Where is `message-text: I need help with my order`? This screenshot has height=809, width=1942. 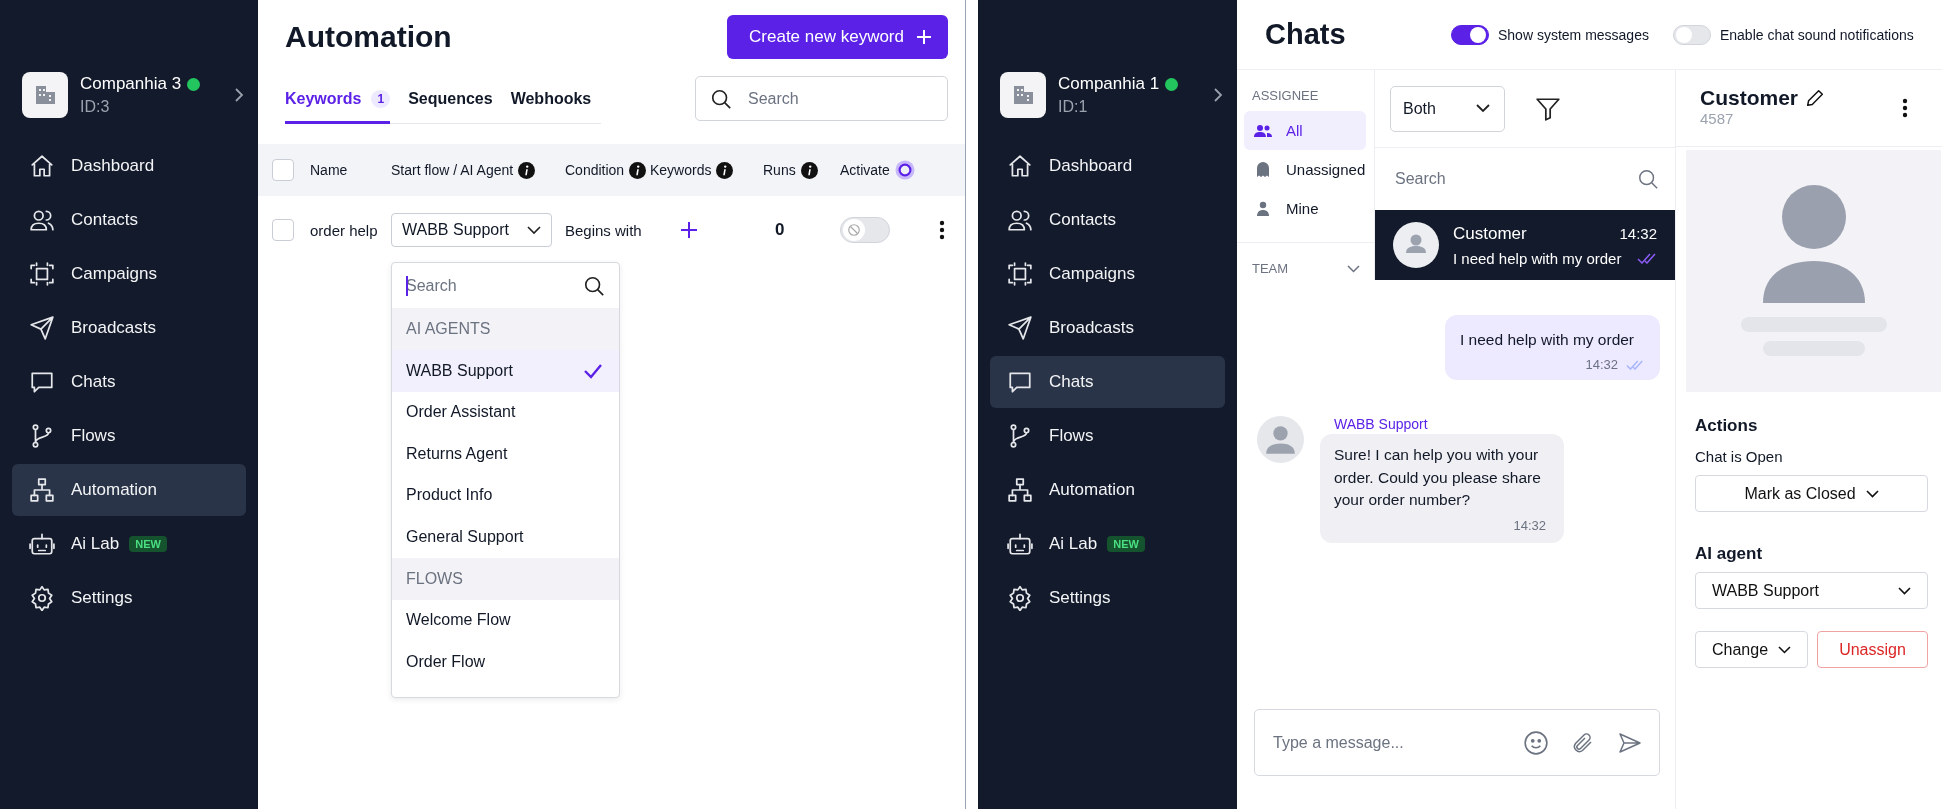
message-text: I need help with my order is located at coordinates (1548, 340).